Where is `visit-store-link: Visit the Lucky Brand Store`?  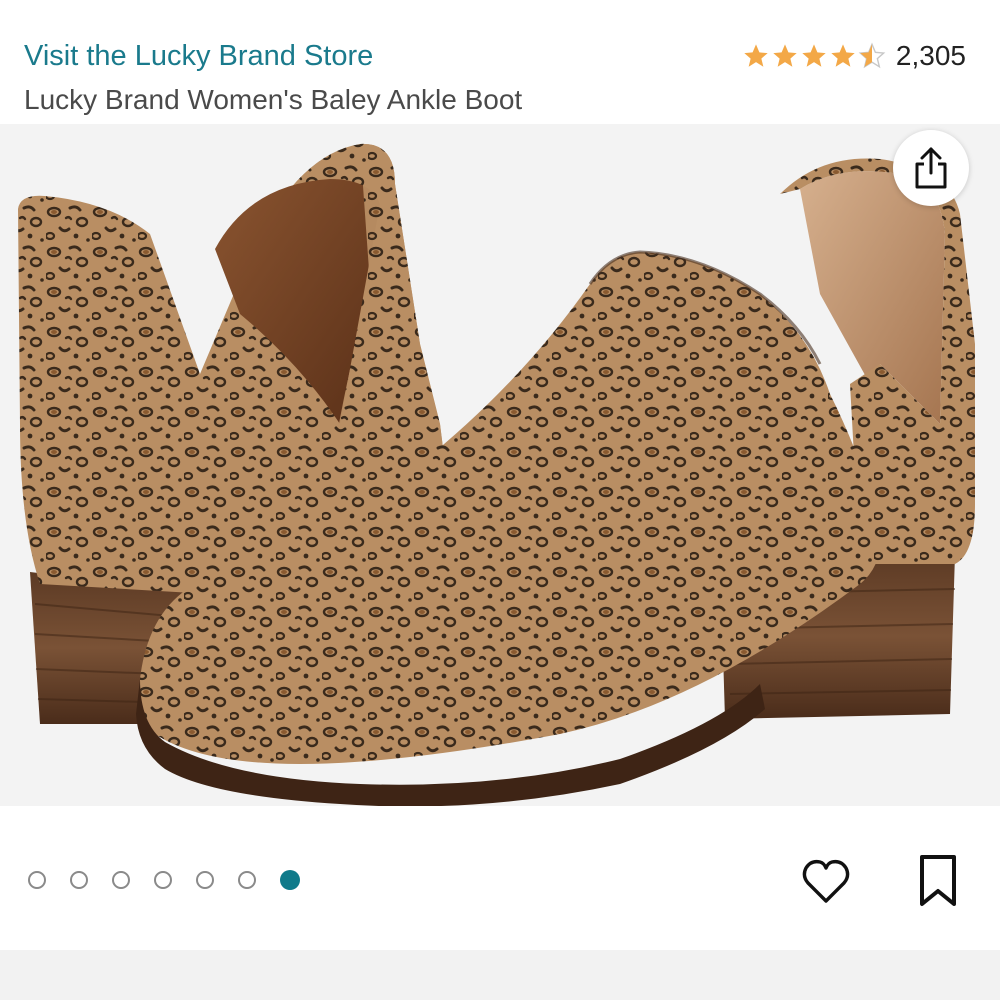
visit-store-link: Visit the Lucky Brand Store is located at coordinates (198, 56).